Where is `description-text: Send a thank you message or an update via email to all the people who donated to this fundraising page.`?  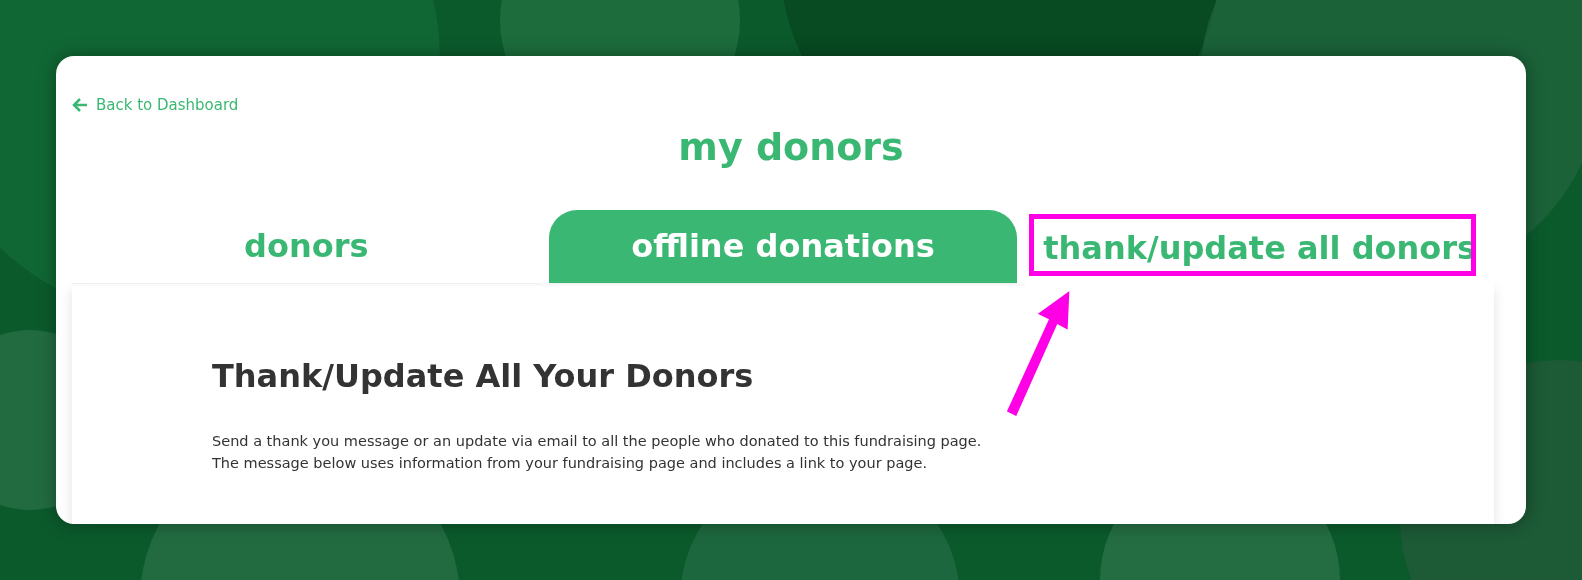
description-text: Send a thank you message or an update via email to all the people who donated to this fundraising page. is located at coordinates (597, 441).